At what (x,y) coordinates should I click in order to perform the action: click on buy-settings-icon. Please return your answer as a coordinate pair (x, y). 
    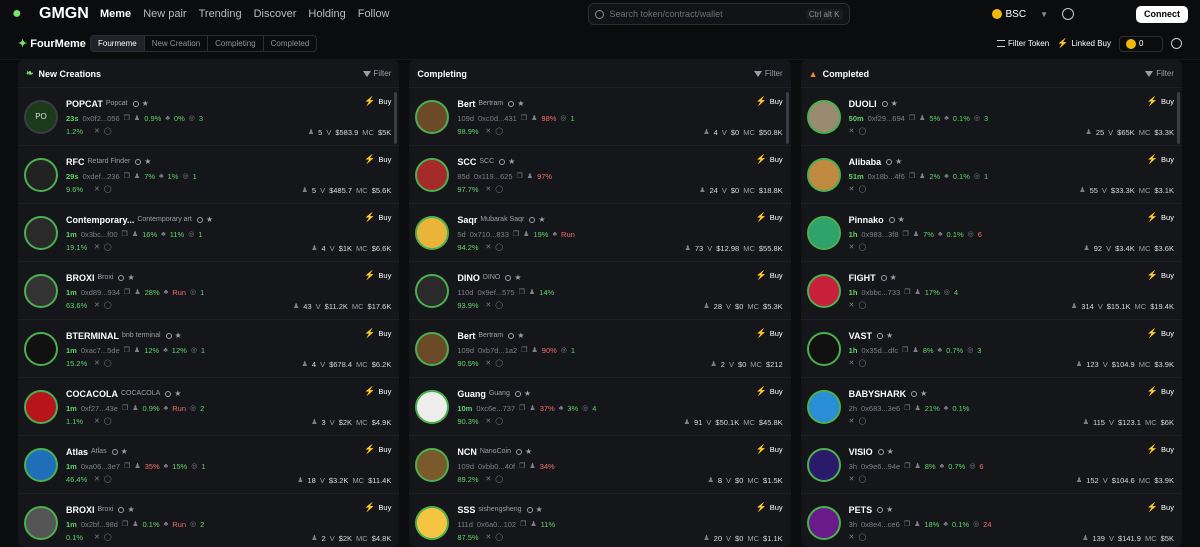
    Looking at the image, I should click on (1176, 43).